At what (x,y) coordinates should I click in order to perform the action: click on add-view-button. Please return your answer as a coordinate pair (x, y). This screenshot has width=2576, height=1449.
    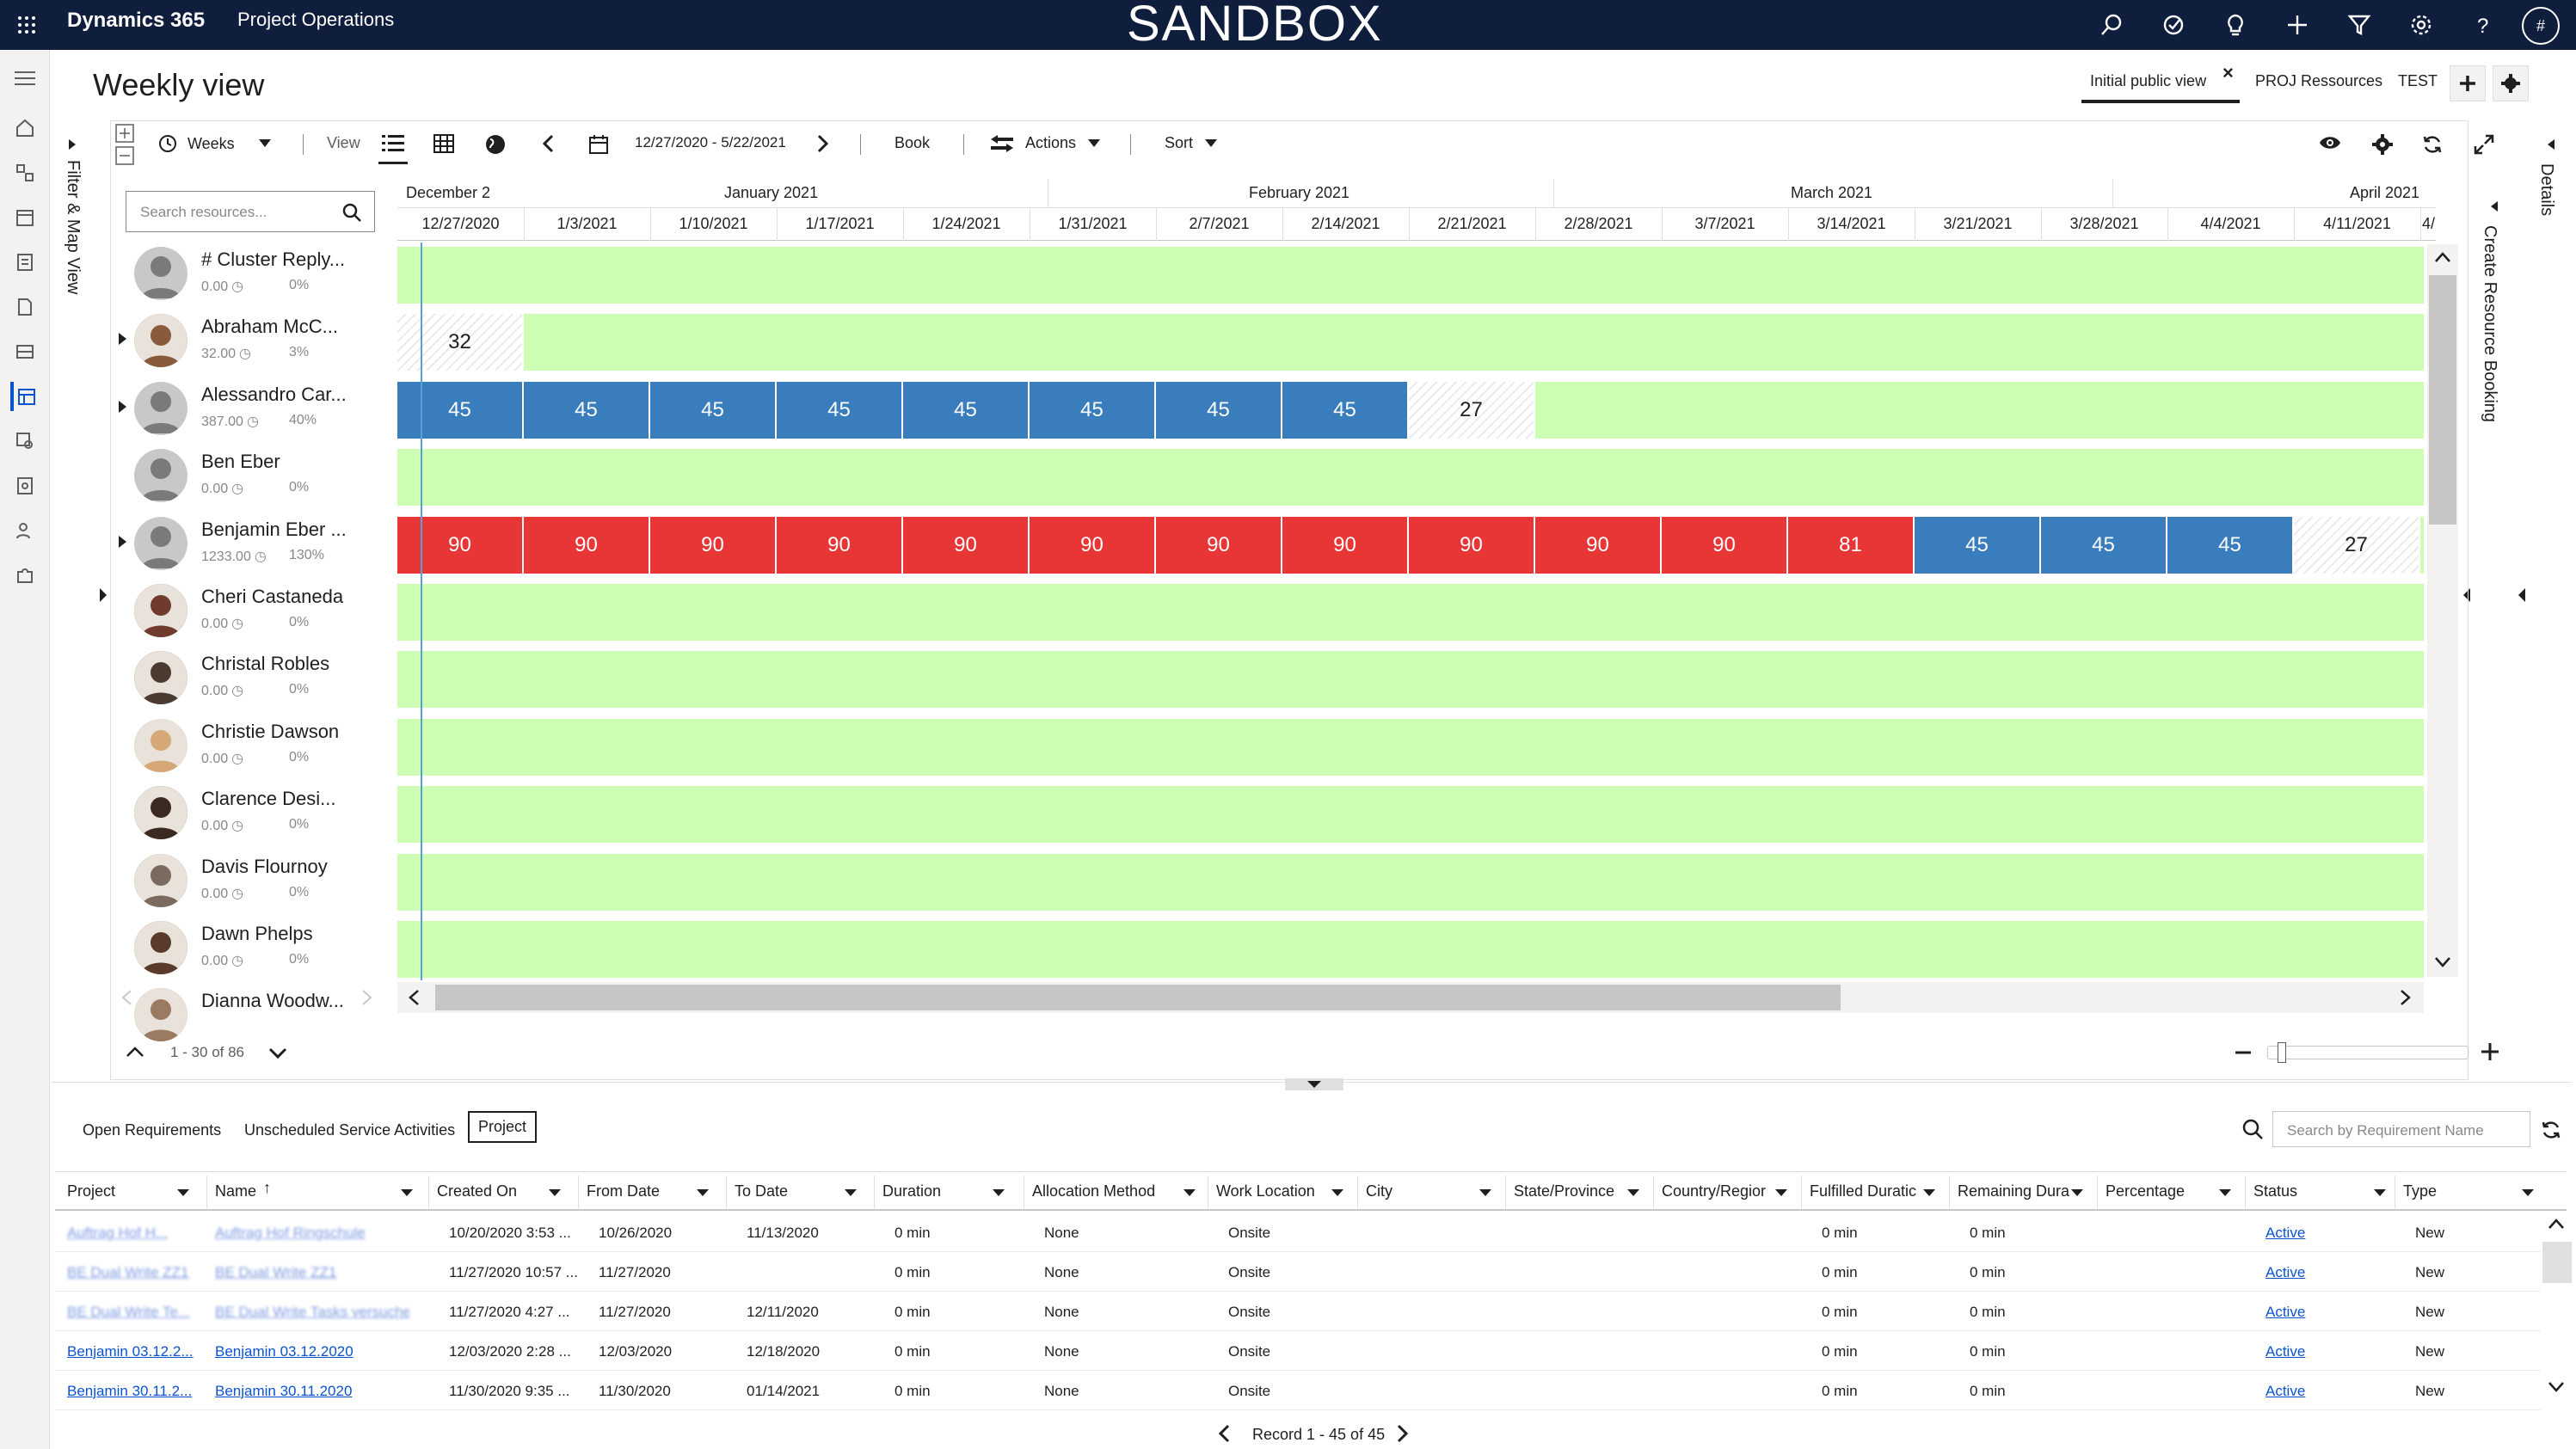
    Looking at the image, I should click on (2468, 83).